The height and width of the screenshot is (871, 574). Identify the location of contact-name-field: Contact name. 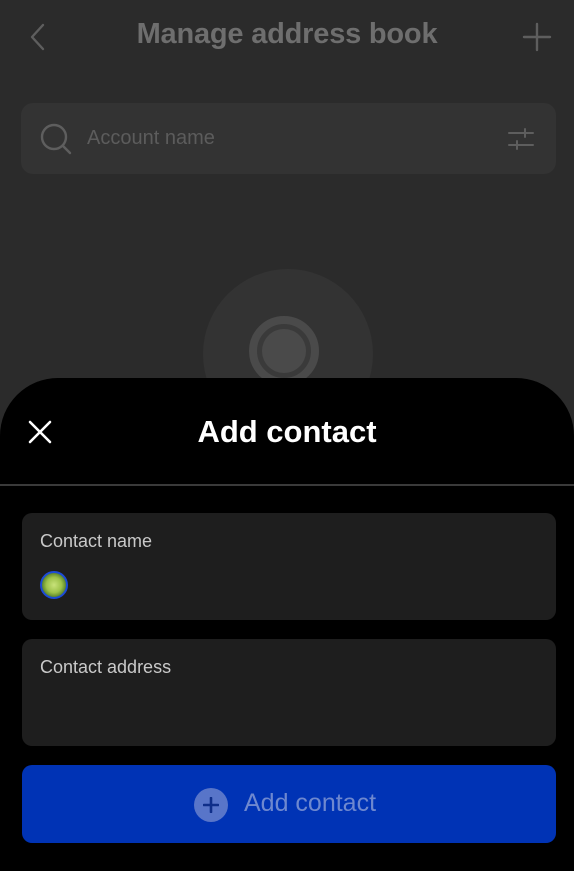
(289, 566).